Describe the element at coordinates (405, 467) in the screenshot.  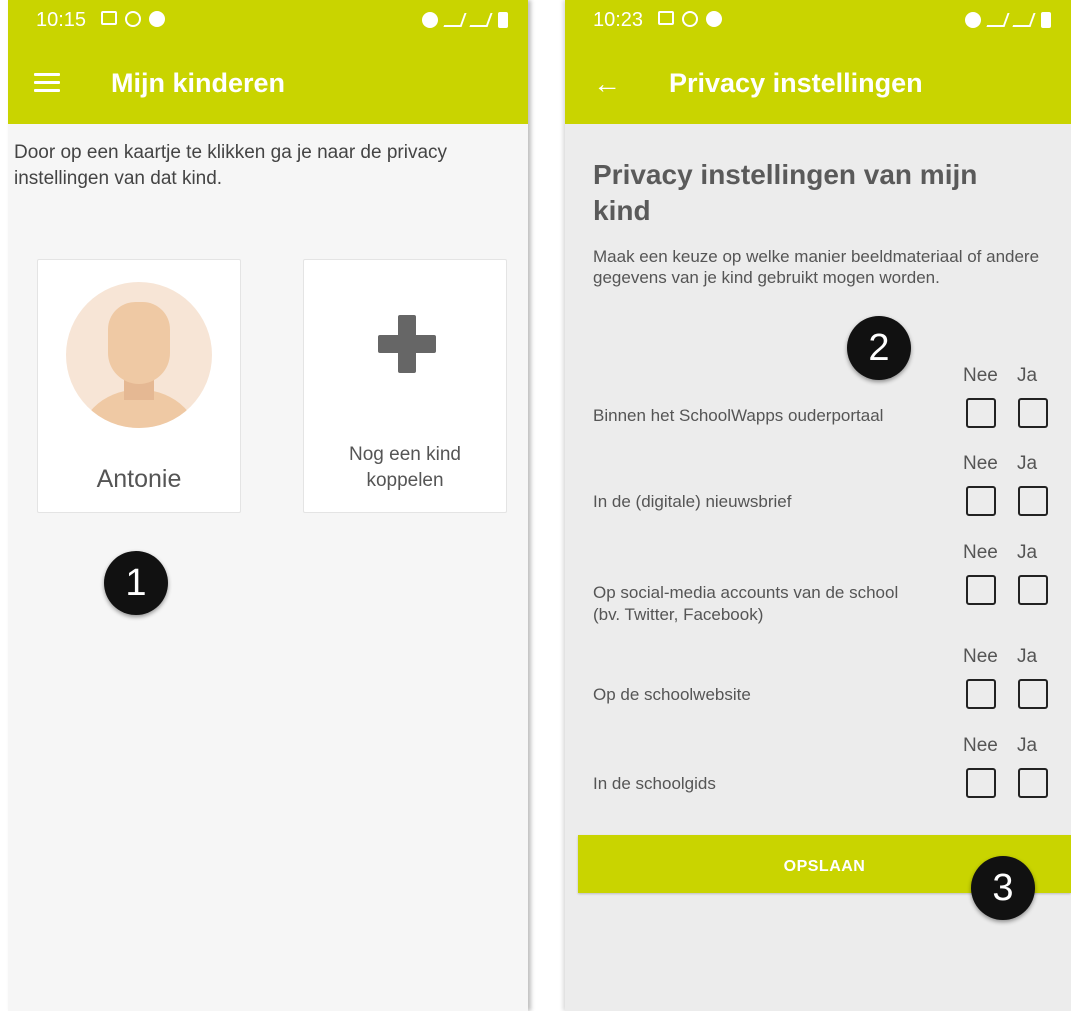
I see `add-child-label: Nog een kind koppelen` at that location.